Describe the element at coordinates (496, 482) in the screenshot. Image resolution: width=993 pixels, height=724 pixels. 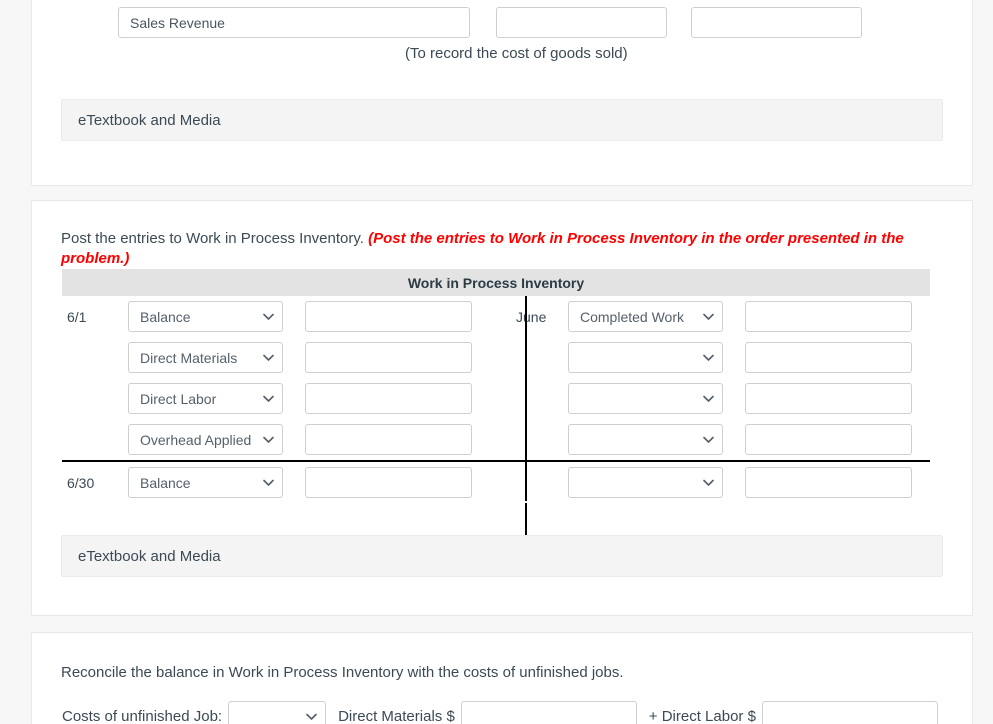
I see `t-account-balance-row: 6/30 Balance` at that location.